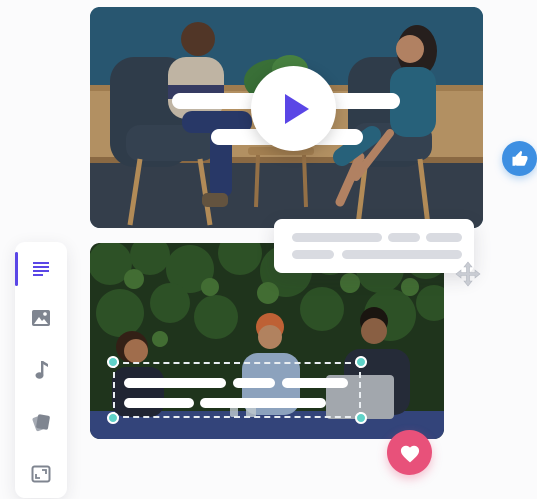  What do you see at coordinates (113, 362) in the screenshot?
I see `resize-handle-top-left` at bounding box center [113, 362].